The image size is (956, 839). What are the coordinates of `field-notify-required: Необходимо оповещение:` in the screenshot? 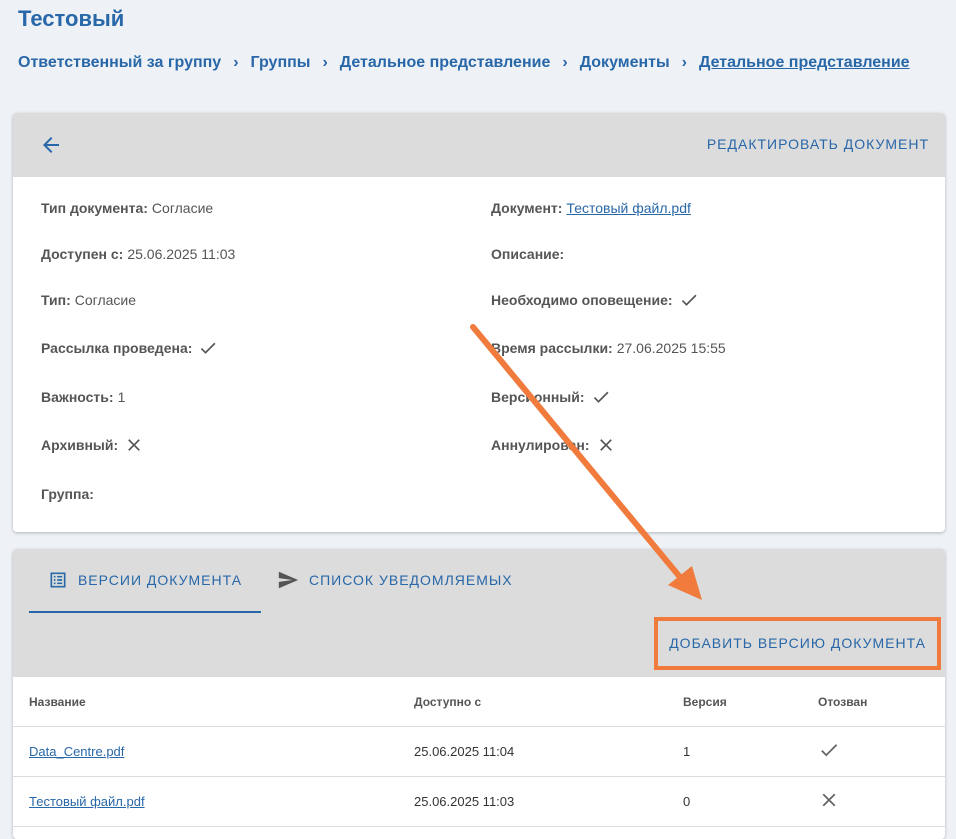 It's located at (595, 300).